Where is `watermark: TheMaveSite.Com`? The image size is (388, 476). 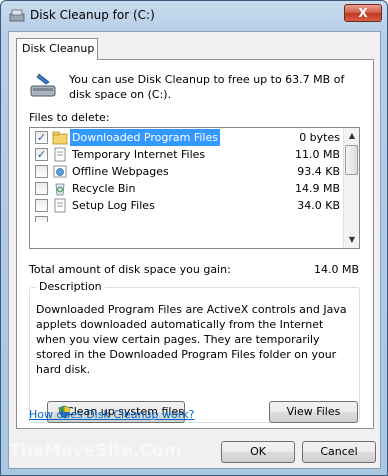 watermark: TheMaveSite.Com is located at coordinates (95, 451).